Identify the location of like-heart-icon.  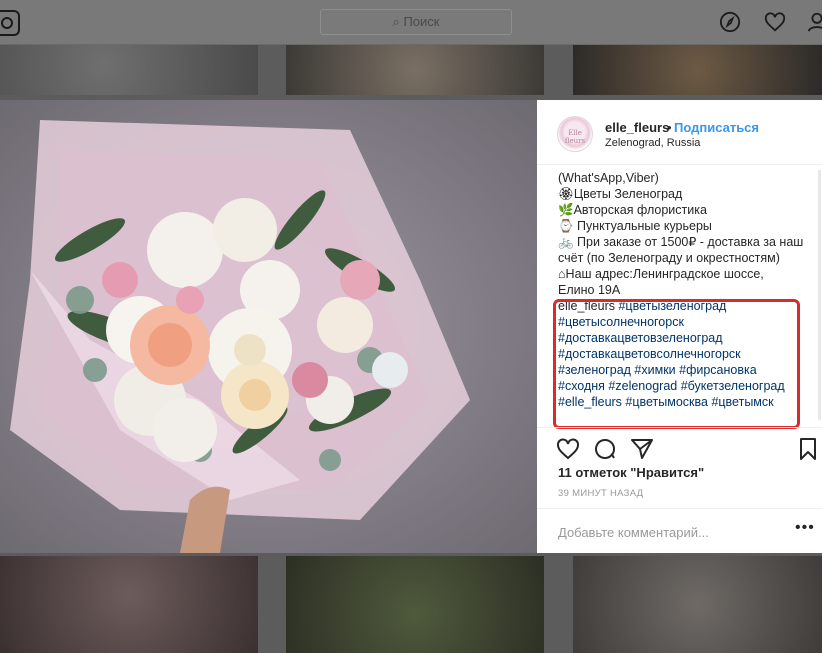
(568, 449).